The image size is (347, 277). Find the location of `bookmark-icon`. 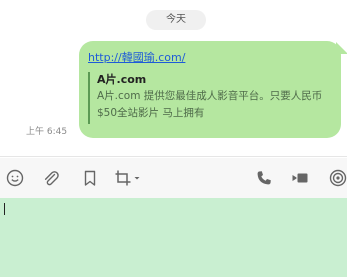

bookmark-icon is located at coordinates (90, 178).